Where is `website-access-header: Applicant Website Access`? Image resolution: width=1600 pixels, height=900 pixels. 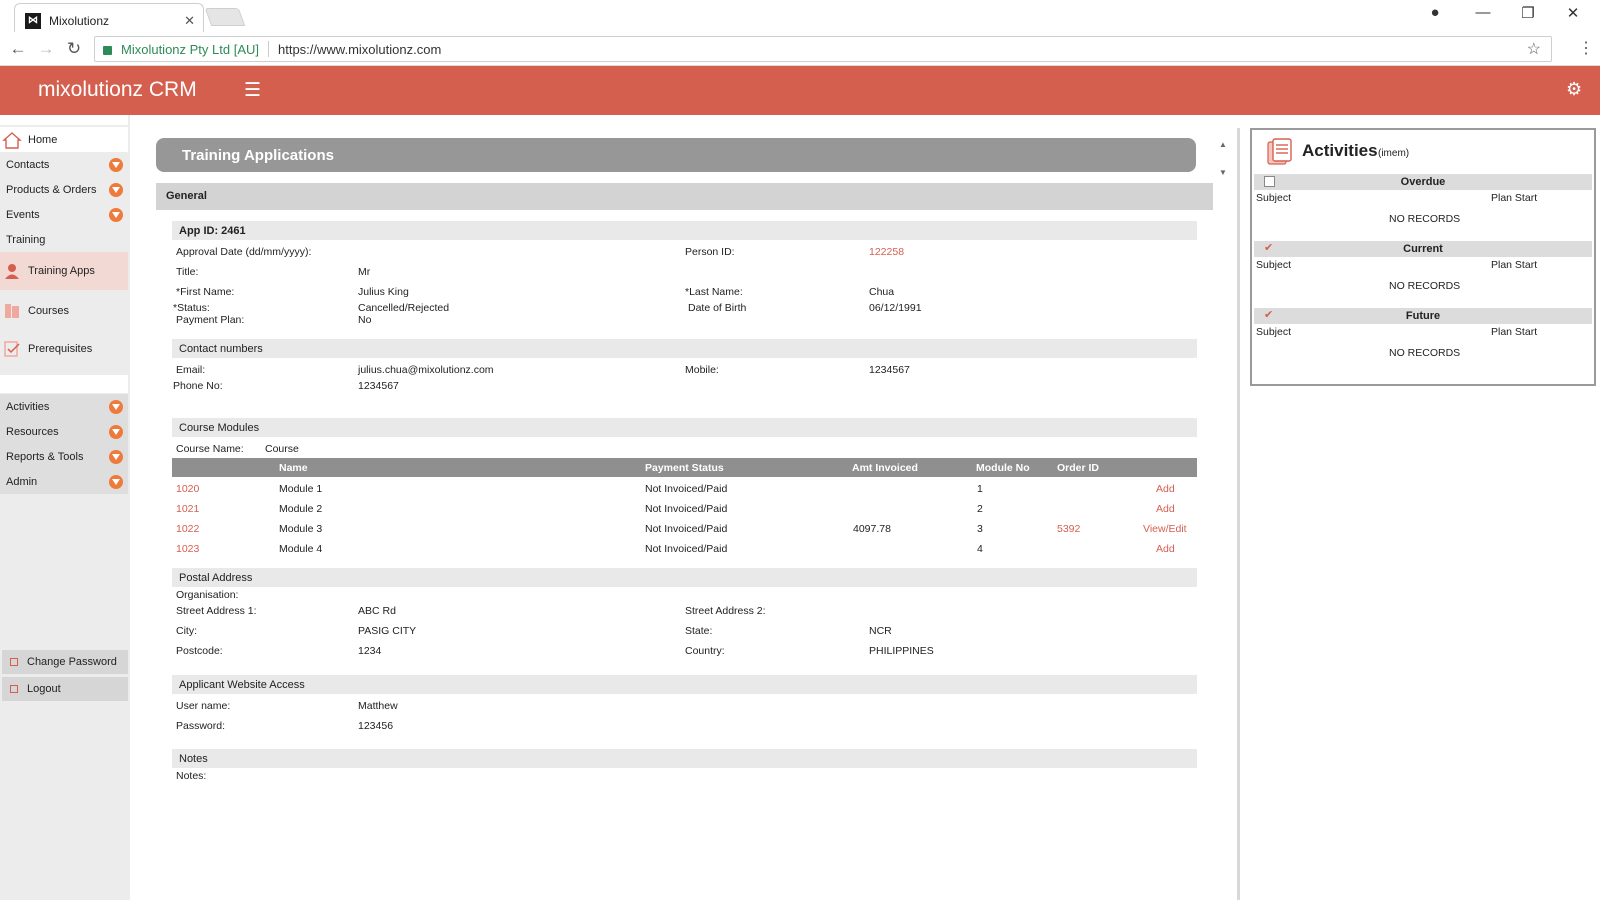
website-access-header: Applicant Website Access is located at coordinates (684, 684).